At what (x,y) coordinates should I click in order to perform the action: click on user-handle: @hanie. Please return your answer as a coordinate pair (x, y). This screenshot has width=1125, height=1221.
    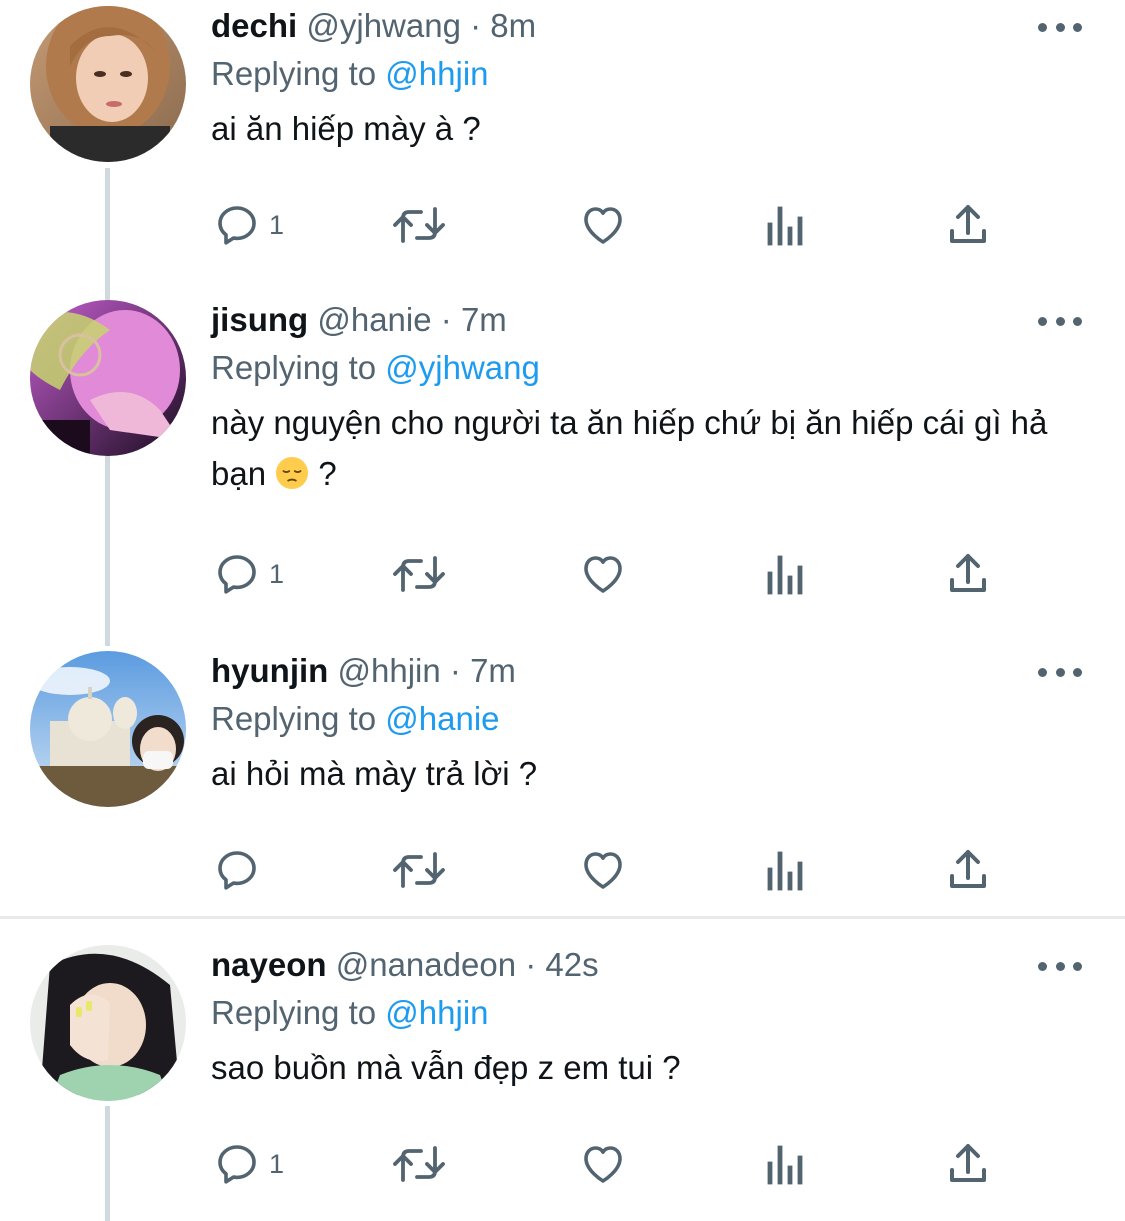
    Looking at the image, I should click on (374, 319).